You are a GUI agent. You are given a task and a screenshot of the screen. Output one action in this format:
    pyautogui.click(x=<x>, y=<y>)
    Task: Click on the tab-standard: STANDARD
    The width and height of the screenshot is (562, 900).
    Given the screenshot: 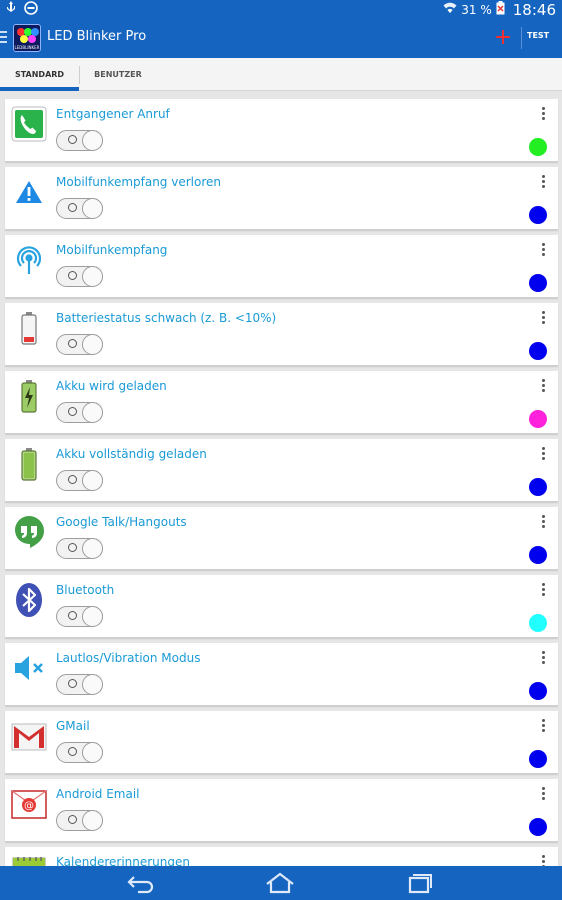 What is the action you would take?
    pyautogui.click(x=39, y=74)
    